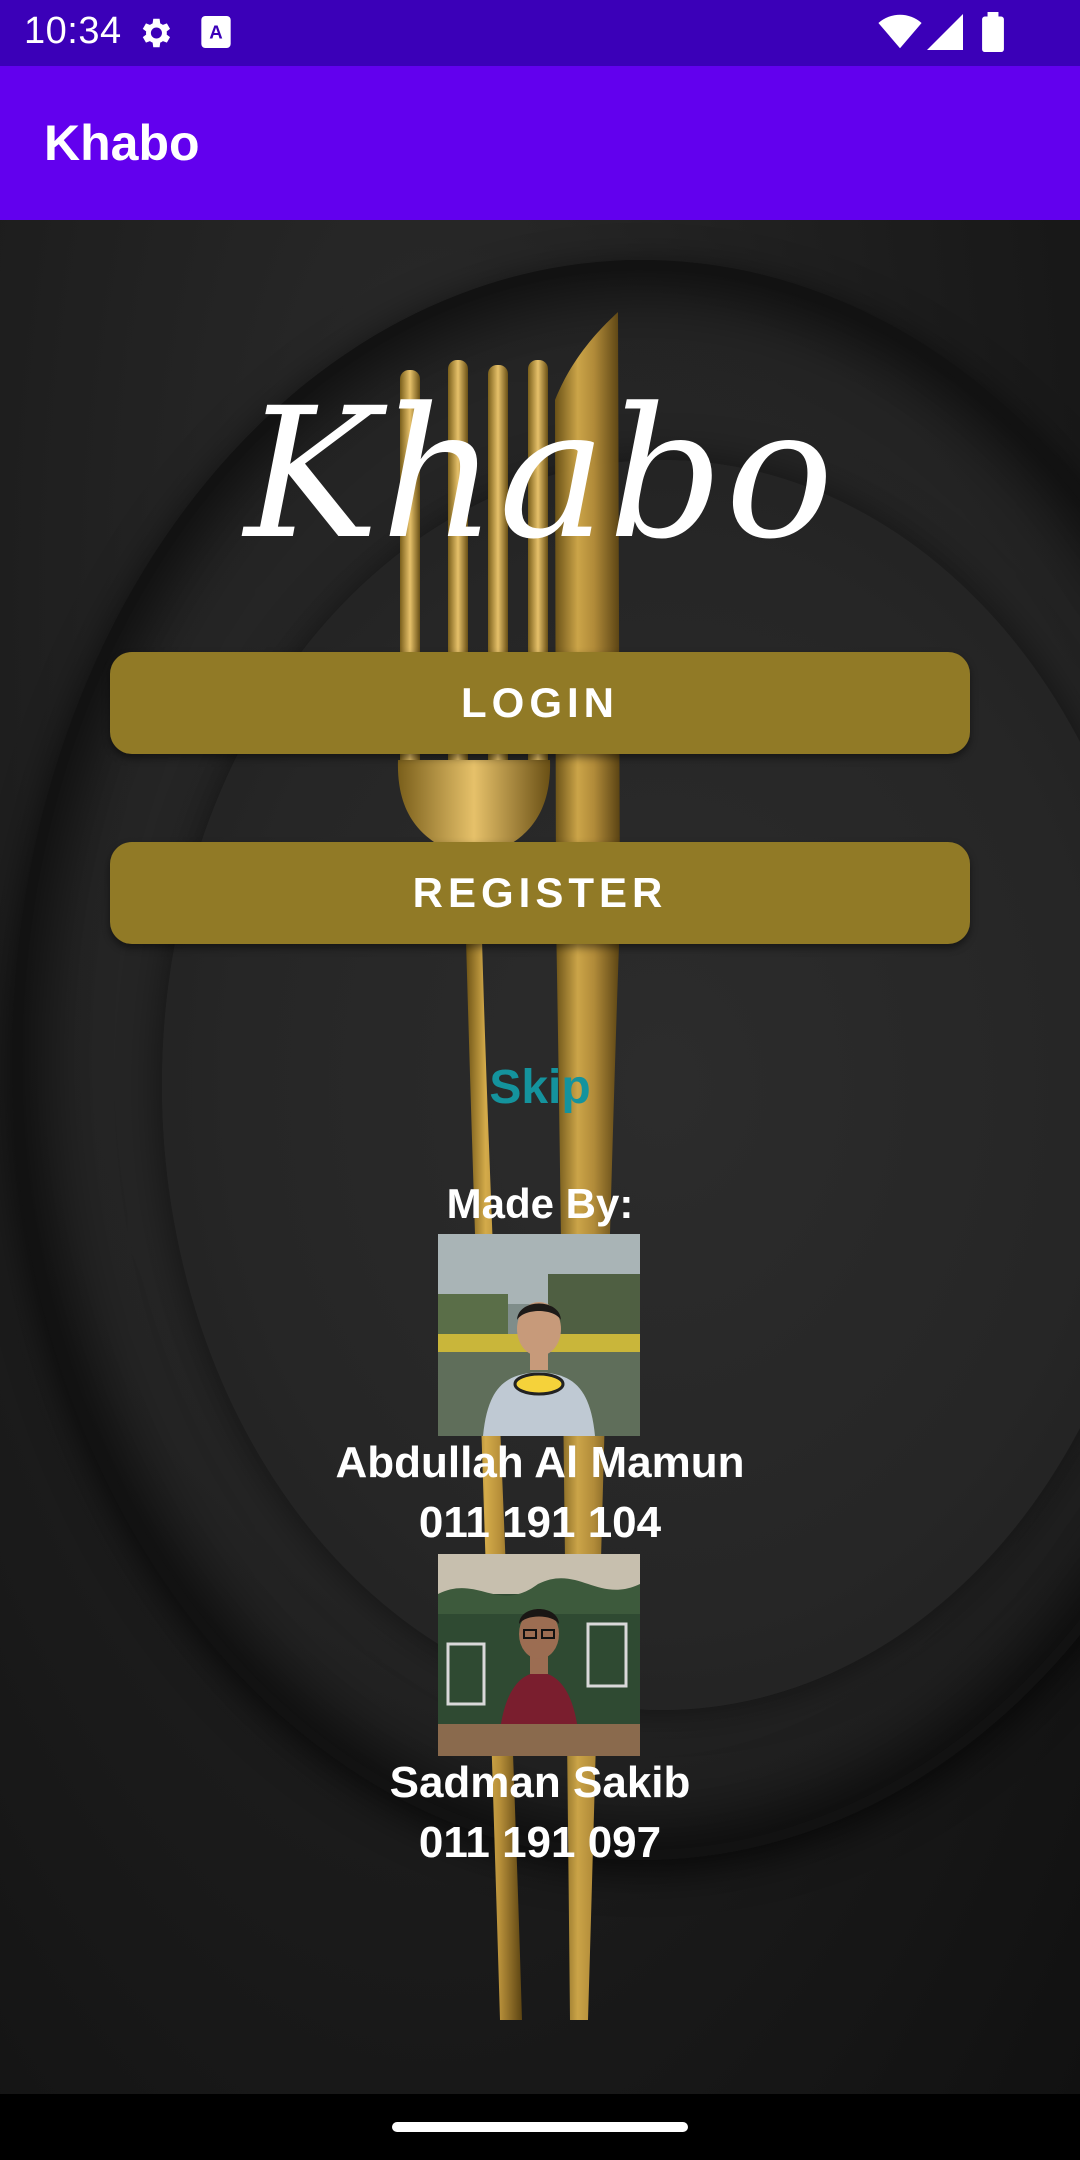 This screenshot has height=2160, width=1080. Describe the element at coordinates (73, 31) in the screenshot. I see `status-time: 10:34` at that location.